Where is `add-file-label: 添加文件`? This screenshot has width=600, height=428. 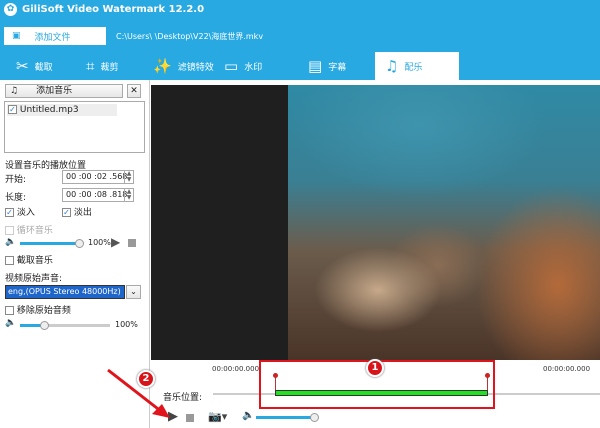
add-file-label: 添加文件 is located at coordinates (52, 37).